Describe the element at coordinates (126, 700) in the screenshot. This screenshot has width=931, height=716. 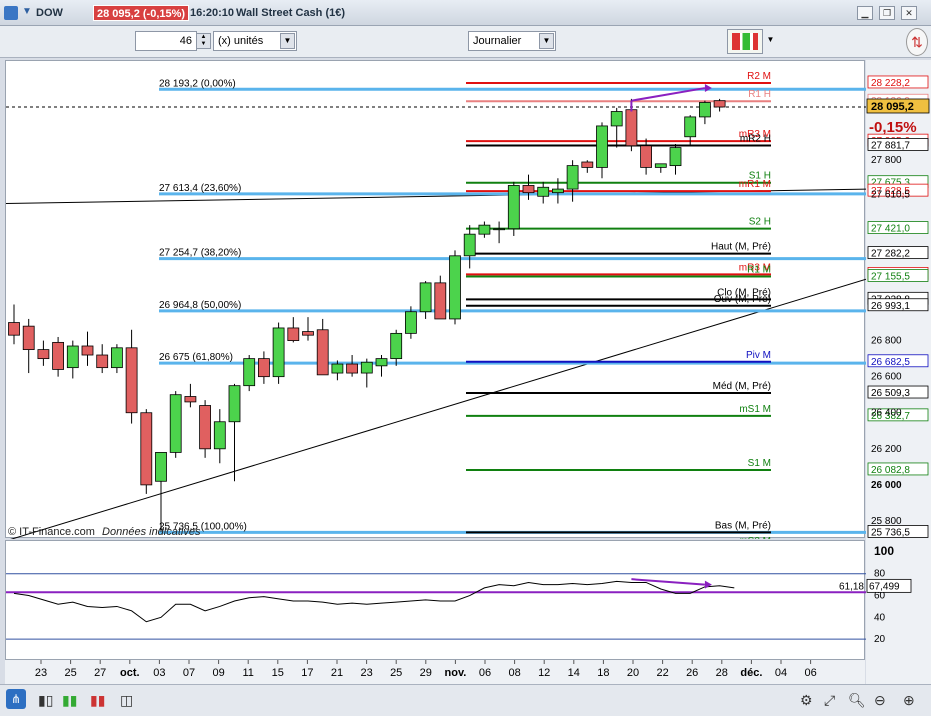
I see `tool-icon: ◫` at that location.